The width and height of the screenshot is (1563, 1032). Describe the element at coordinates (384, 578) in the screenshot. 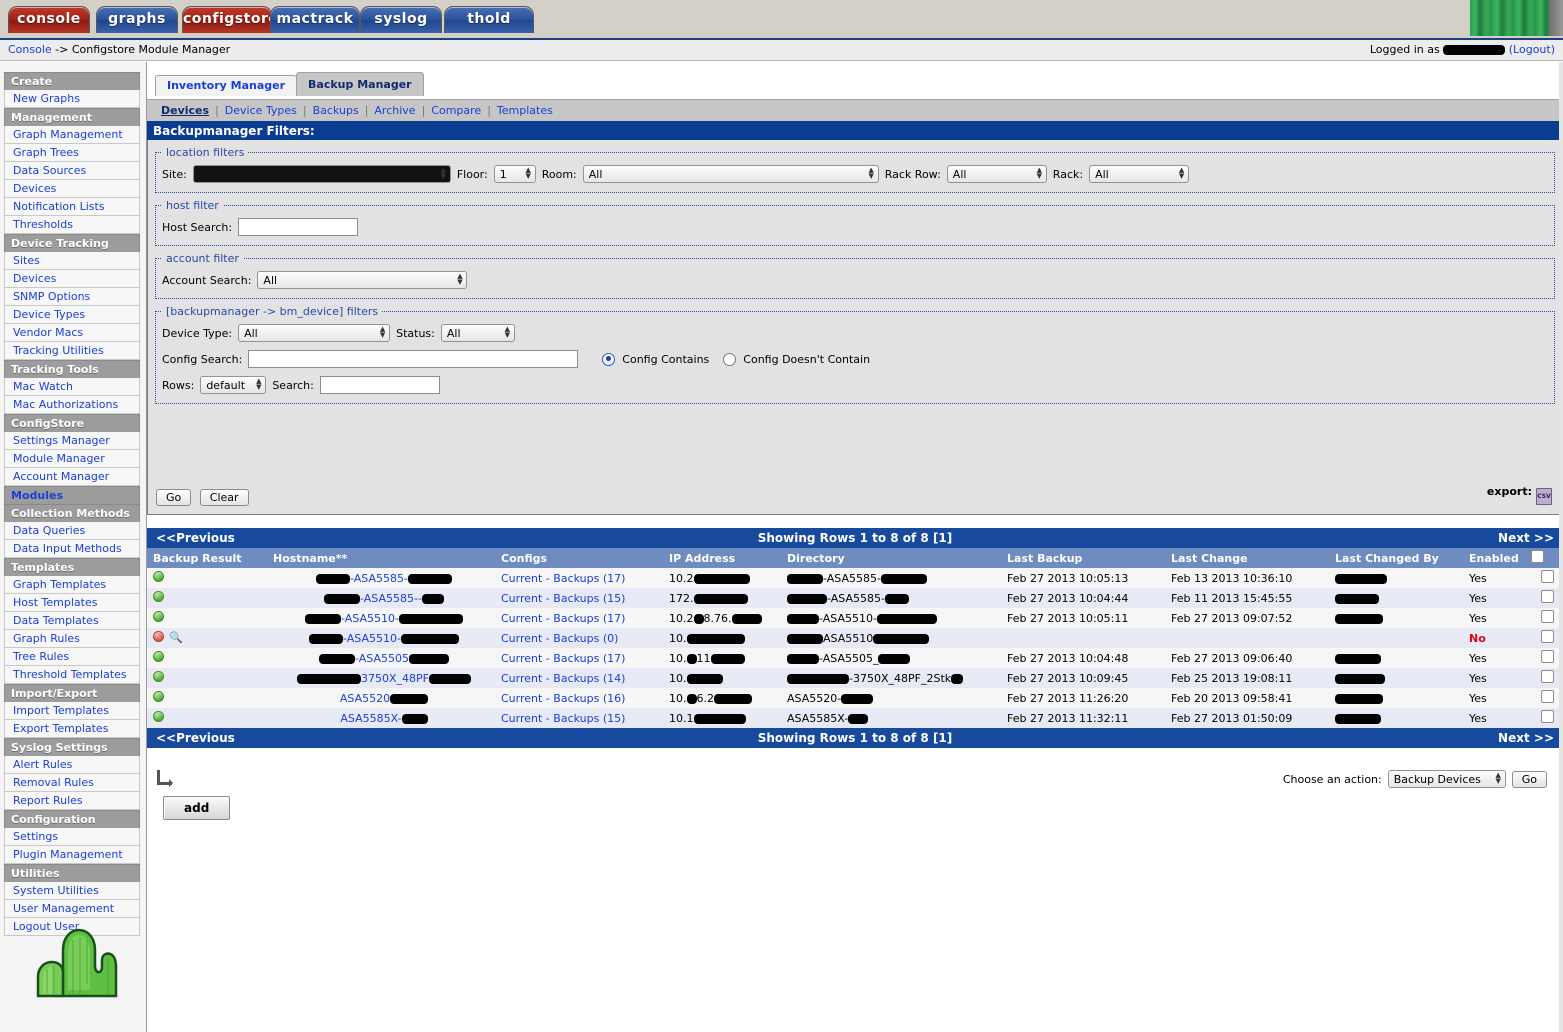

I see `hostname-link: -ASA5585-` at that location.